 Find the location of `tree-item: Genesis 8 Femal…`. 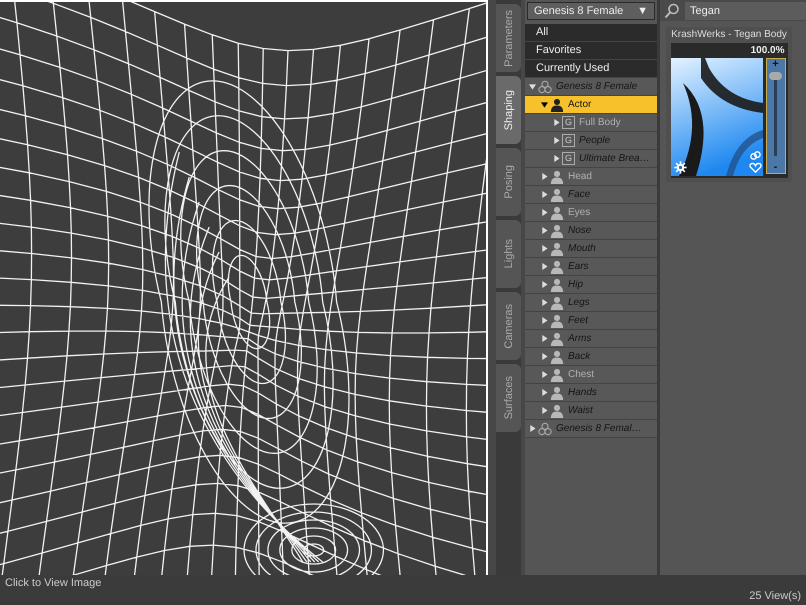

tree-item: Genesis 8 Femal… is located at coordinates (591, 429).